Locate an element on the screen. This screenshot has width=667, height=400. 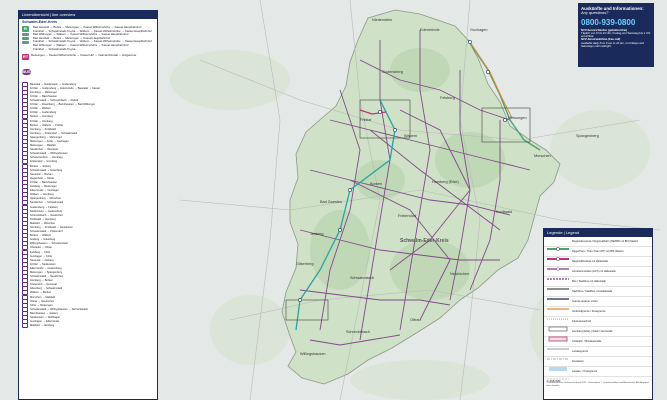
map-label-morschen: Morschen is located at coordinates (542, 156).